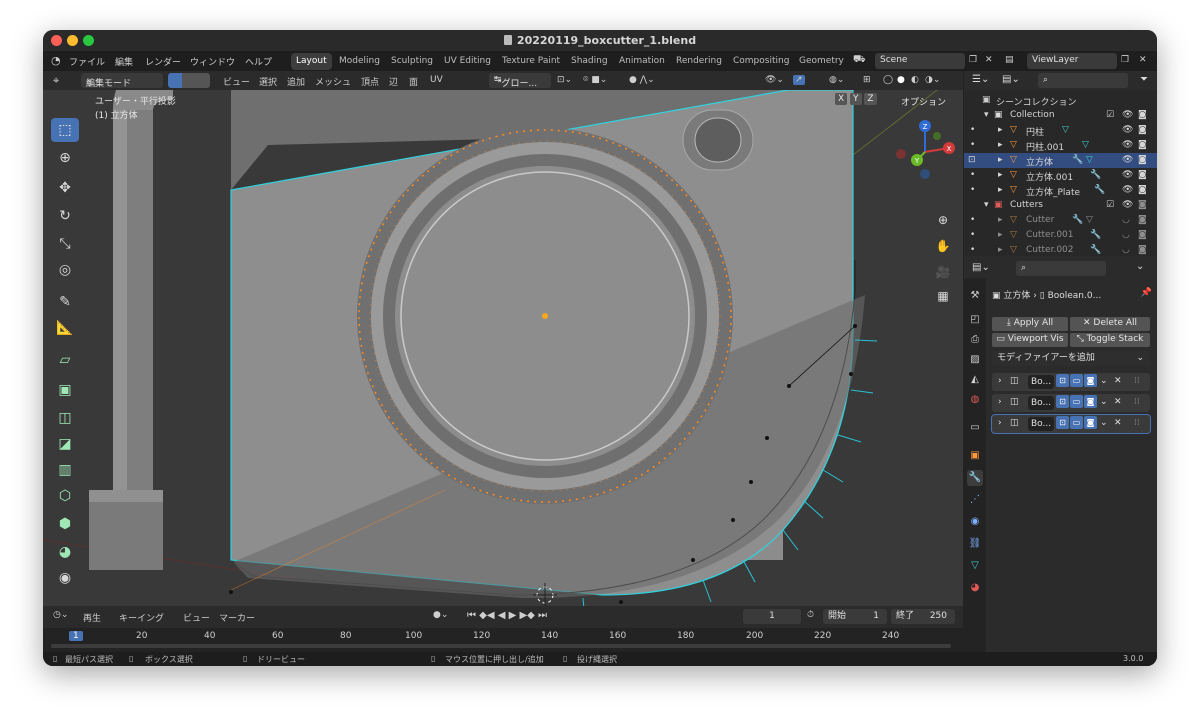  Describe the element at coordinates (370, 81) in the screenshot. I see `menu-vertex: 頂点` at that location.